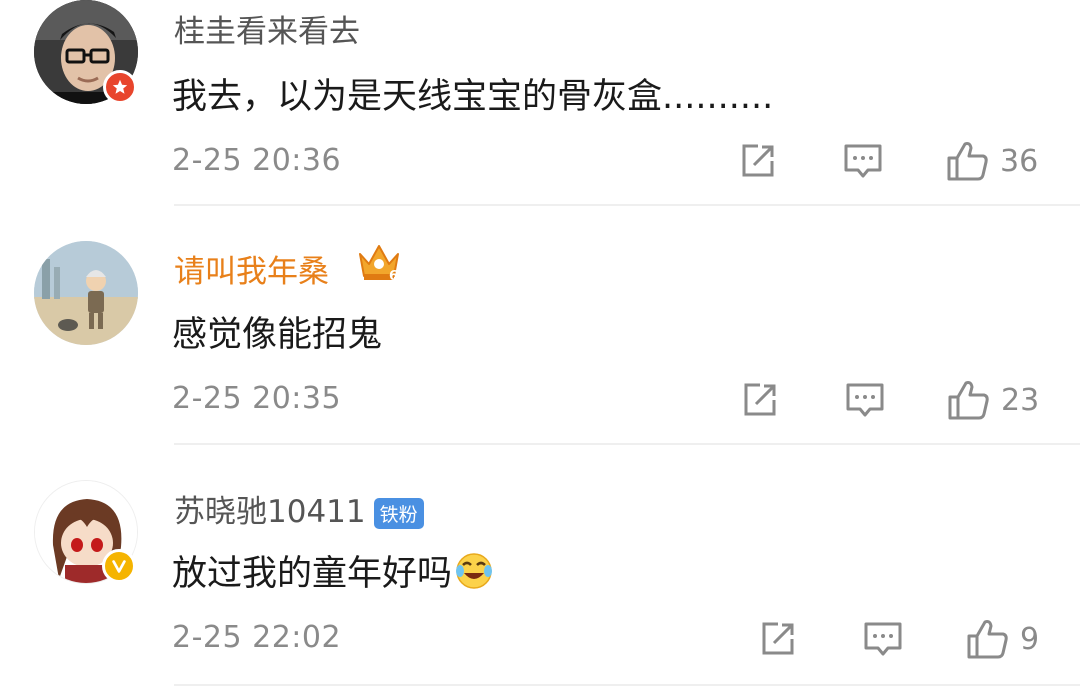 The height and width of the screenshot is (696, 1080). What do you see at coordinates (119, 566) in the screenshot?
I see `verified-v-badge-icon` at bounding box center [119, 566].